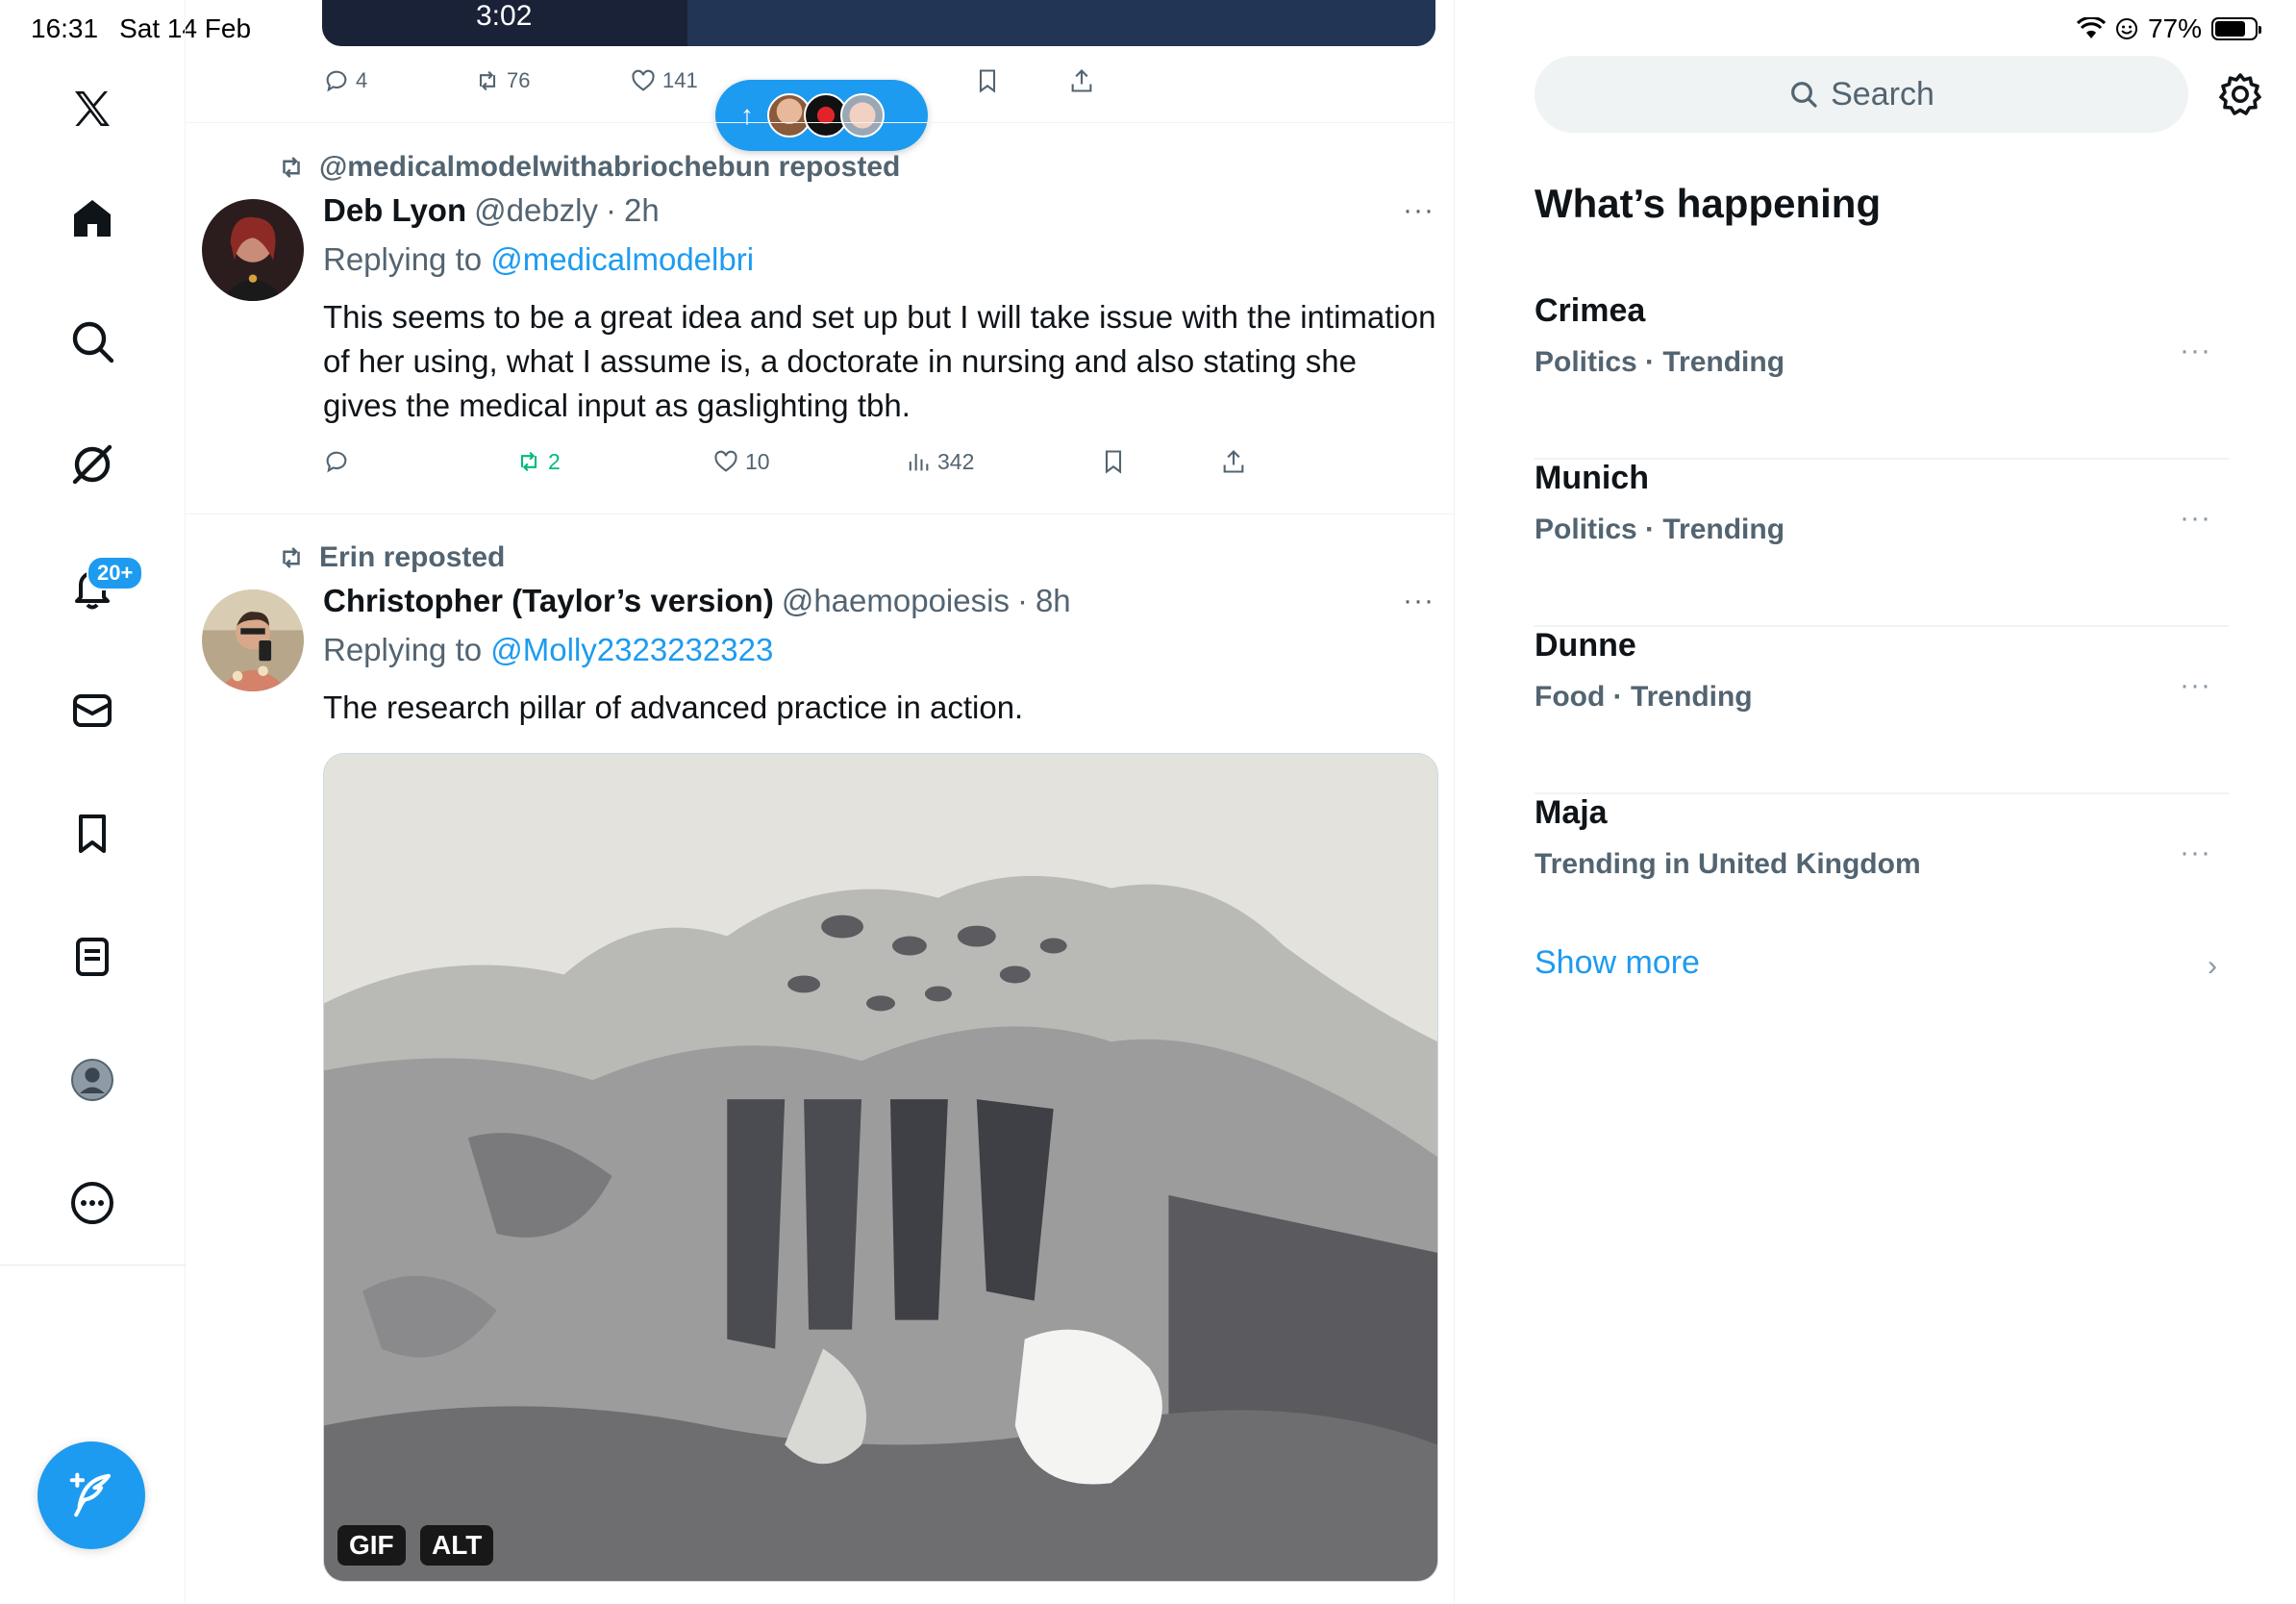 The image size is (2296, 1604). What do you see at coordinates (896, 601) in the screenshot?
I see `user-handle: @haemopoiesis` at bounding box center [896, 601].